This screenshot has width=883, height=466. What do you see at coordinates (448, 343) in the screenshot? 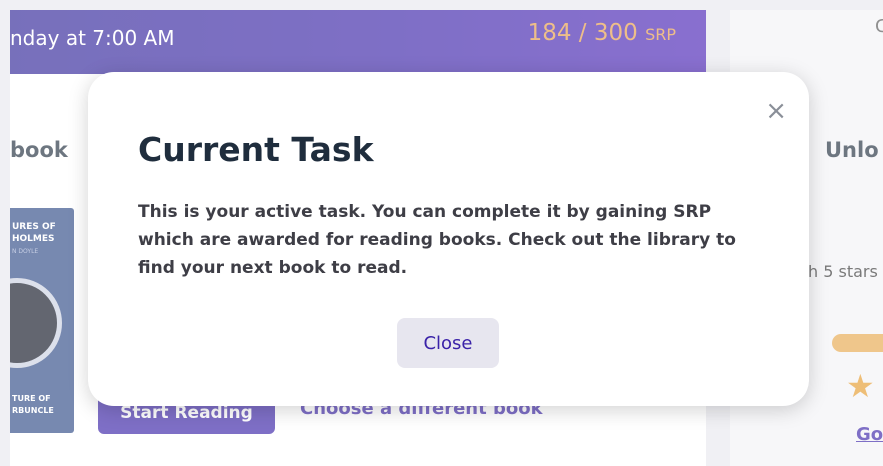
I see `close-button: Close` at bounding box center [448, 343].